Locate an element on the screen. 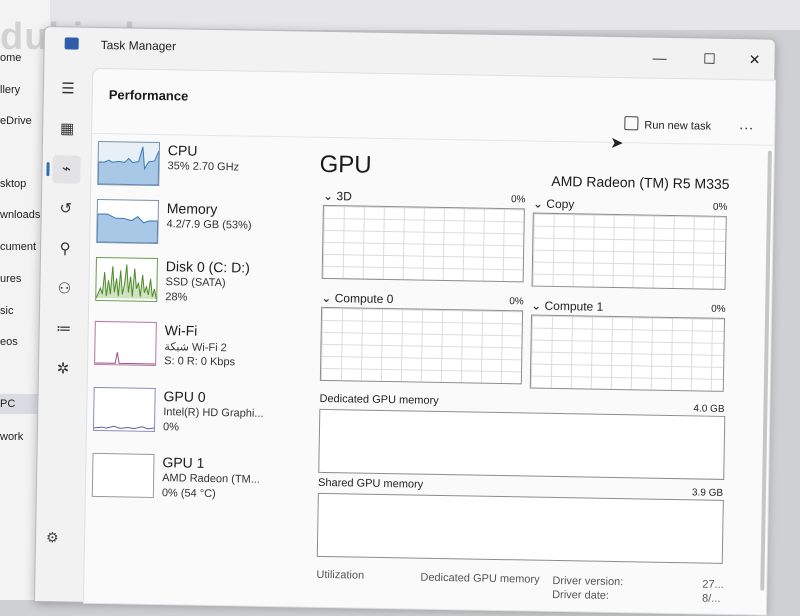  memory-thumbnail-graph is located at coordinates (127, 221).